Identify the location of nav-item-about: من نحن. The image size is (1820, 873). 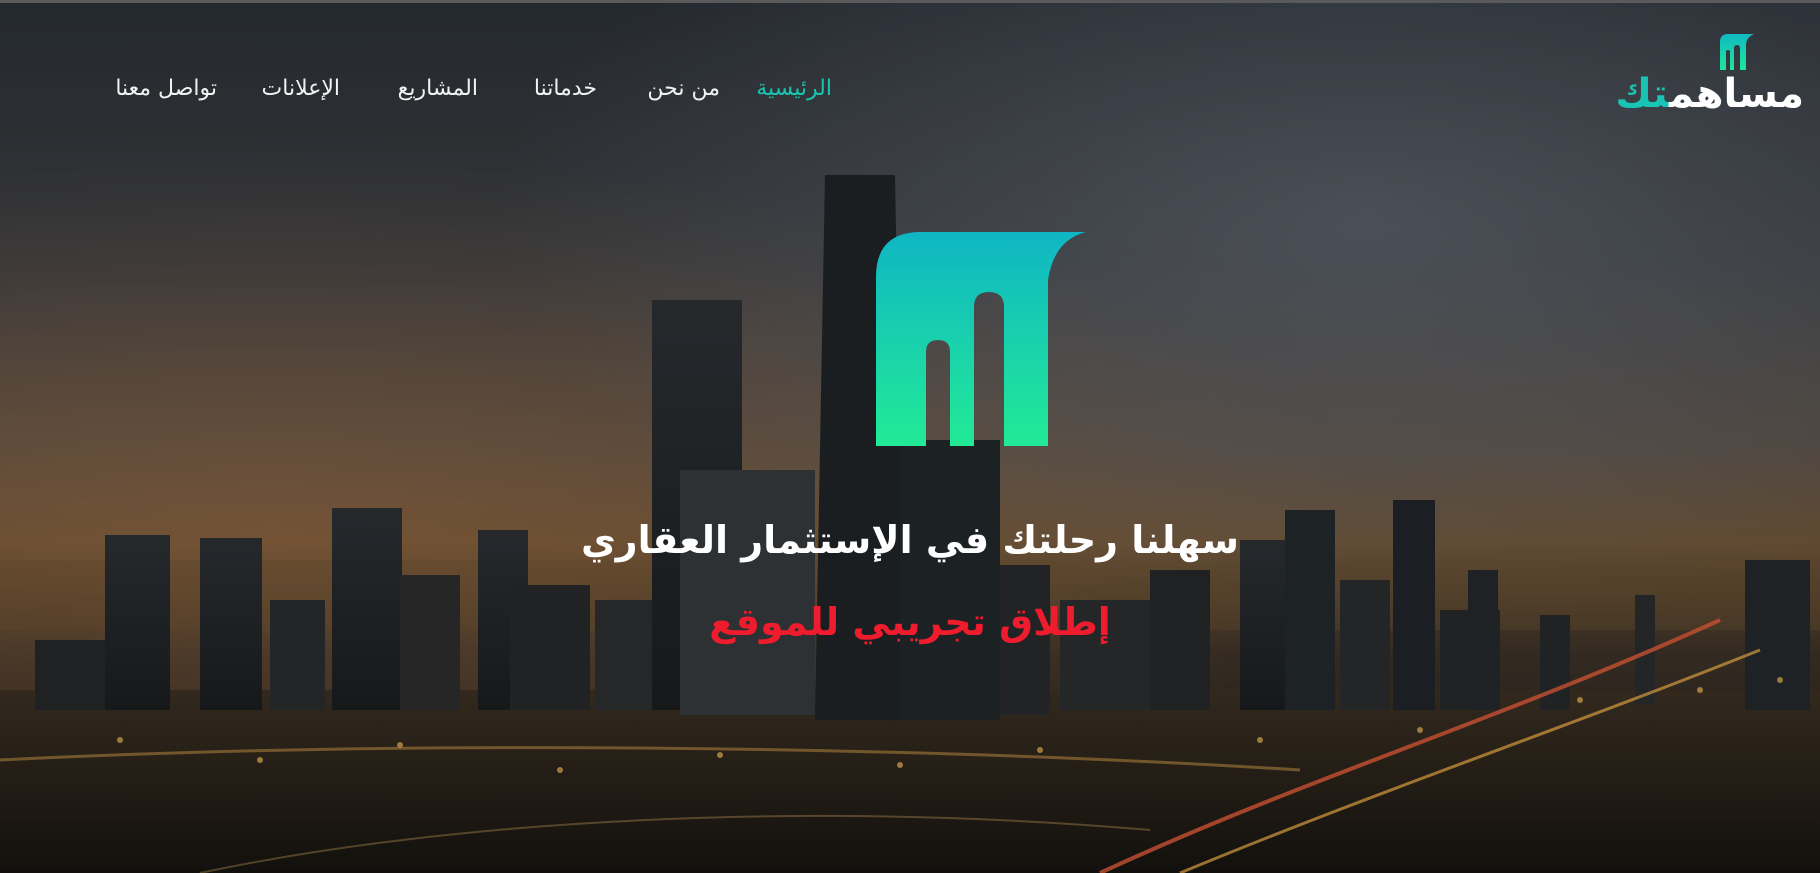
(683, 89).